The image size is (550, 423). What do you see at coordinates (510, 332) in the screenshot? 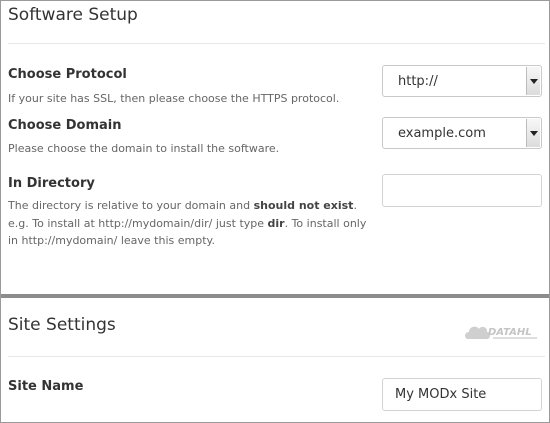
I see `logo-text: DATAHL` at bounding box center [510, 332].